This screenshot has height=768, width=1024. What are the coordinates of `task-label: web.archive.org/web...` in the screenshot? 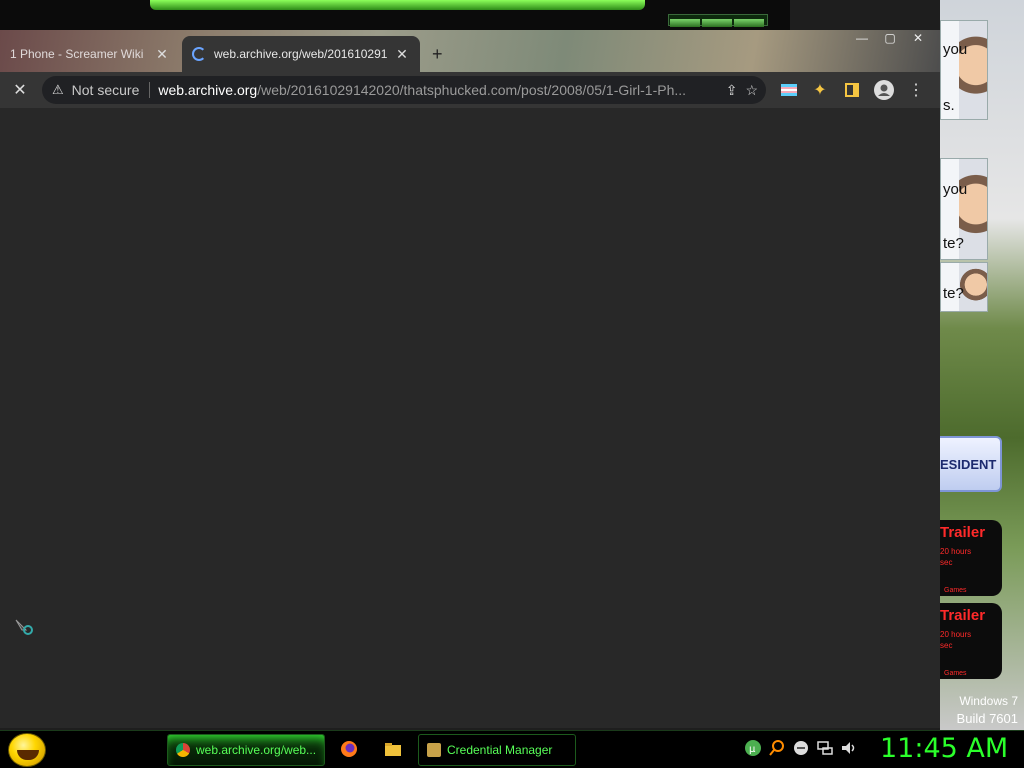 It's located at (256, 750).